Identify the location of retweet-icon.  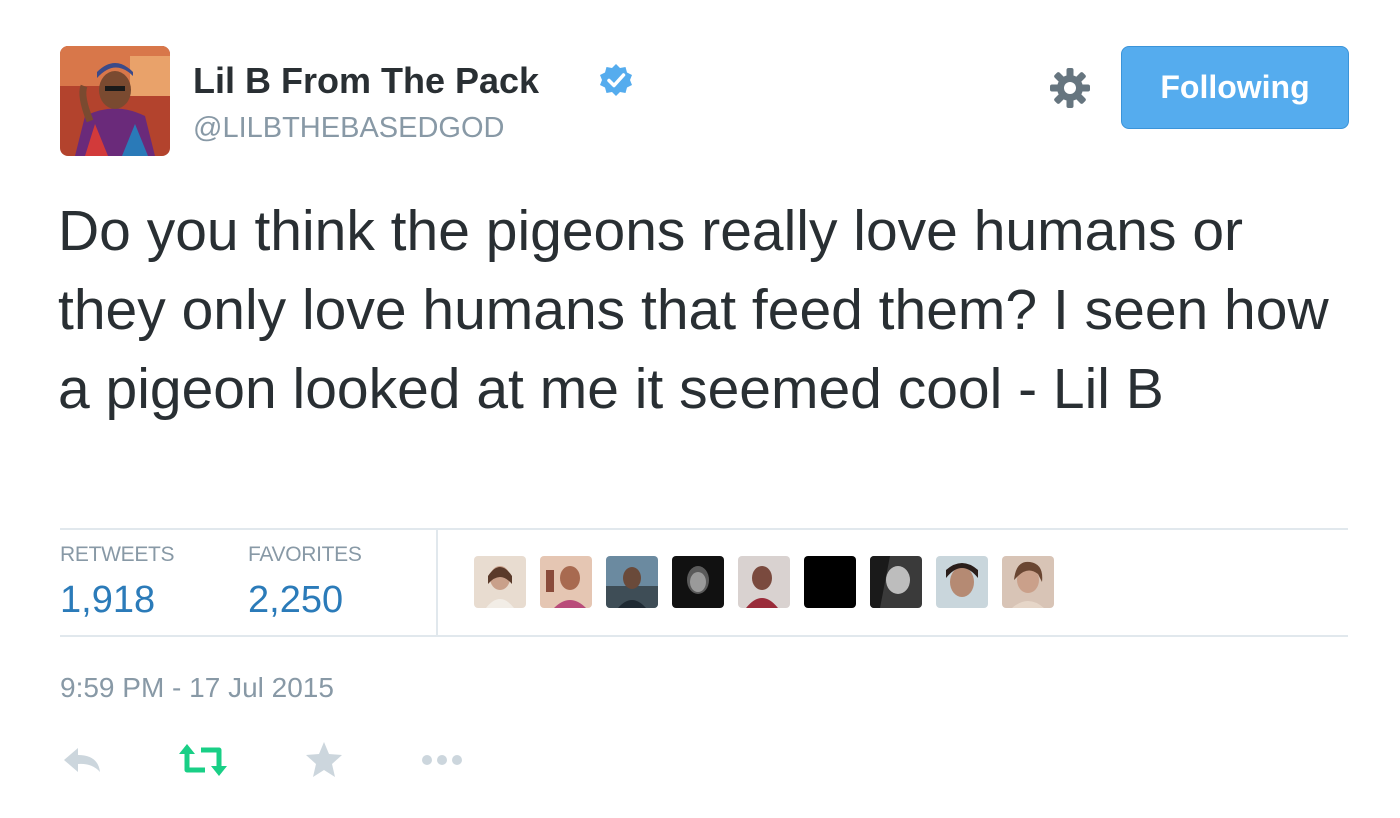
(202, 760).